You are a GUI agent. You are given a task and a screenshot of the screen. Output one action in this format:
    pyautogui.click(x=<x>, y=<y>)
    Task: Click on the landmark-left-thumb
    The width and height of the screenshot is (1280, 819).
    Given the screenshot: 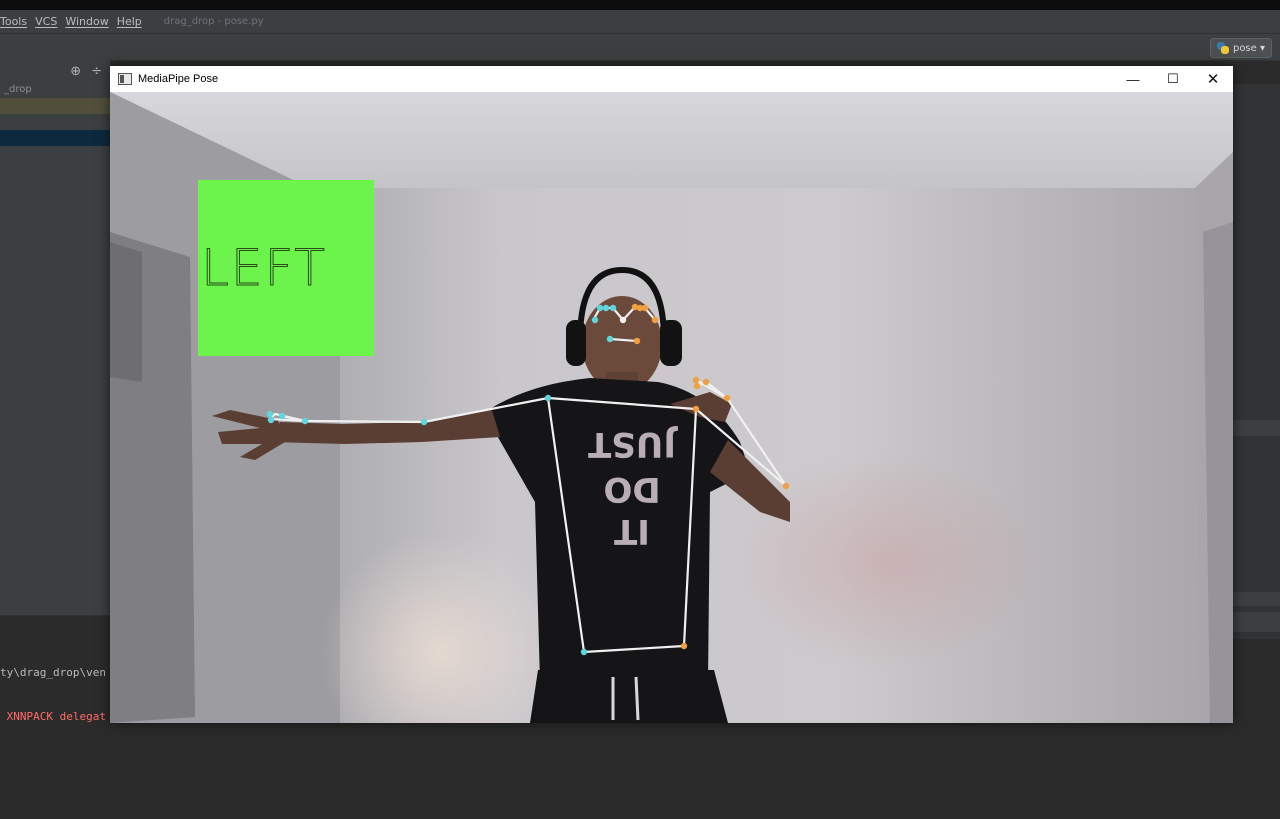 What is the action you would take?
    pyautogui.click(x=706, y=382)
    